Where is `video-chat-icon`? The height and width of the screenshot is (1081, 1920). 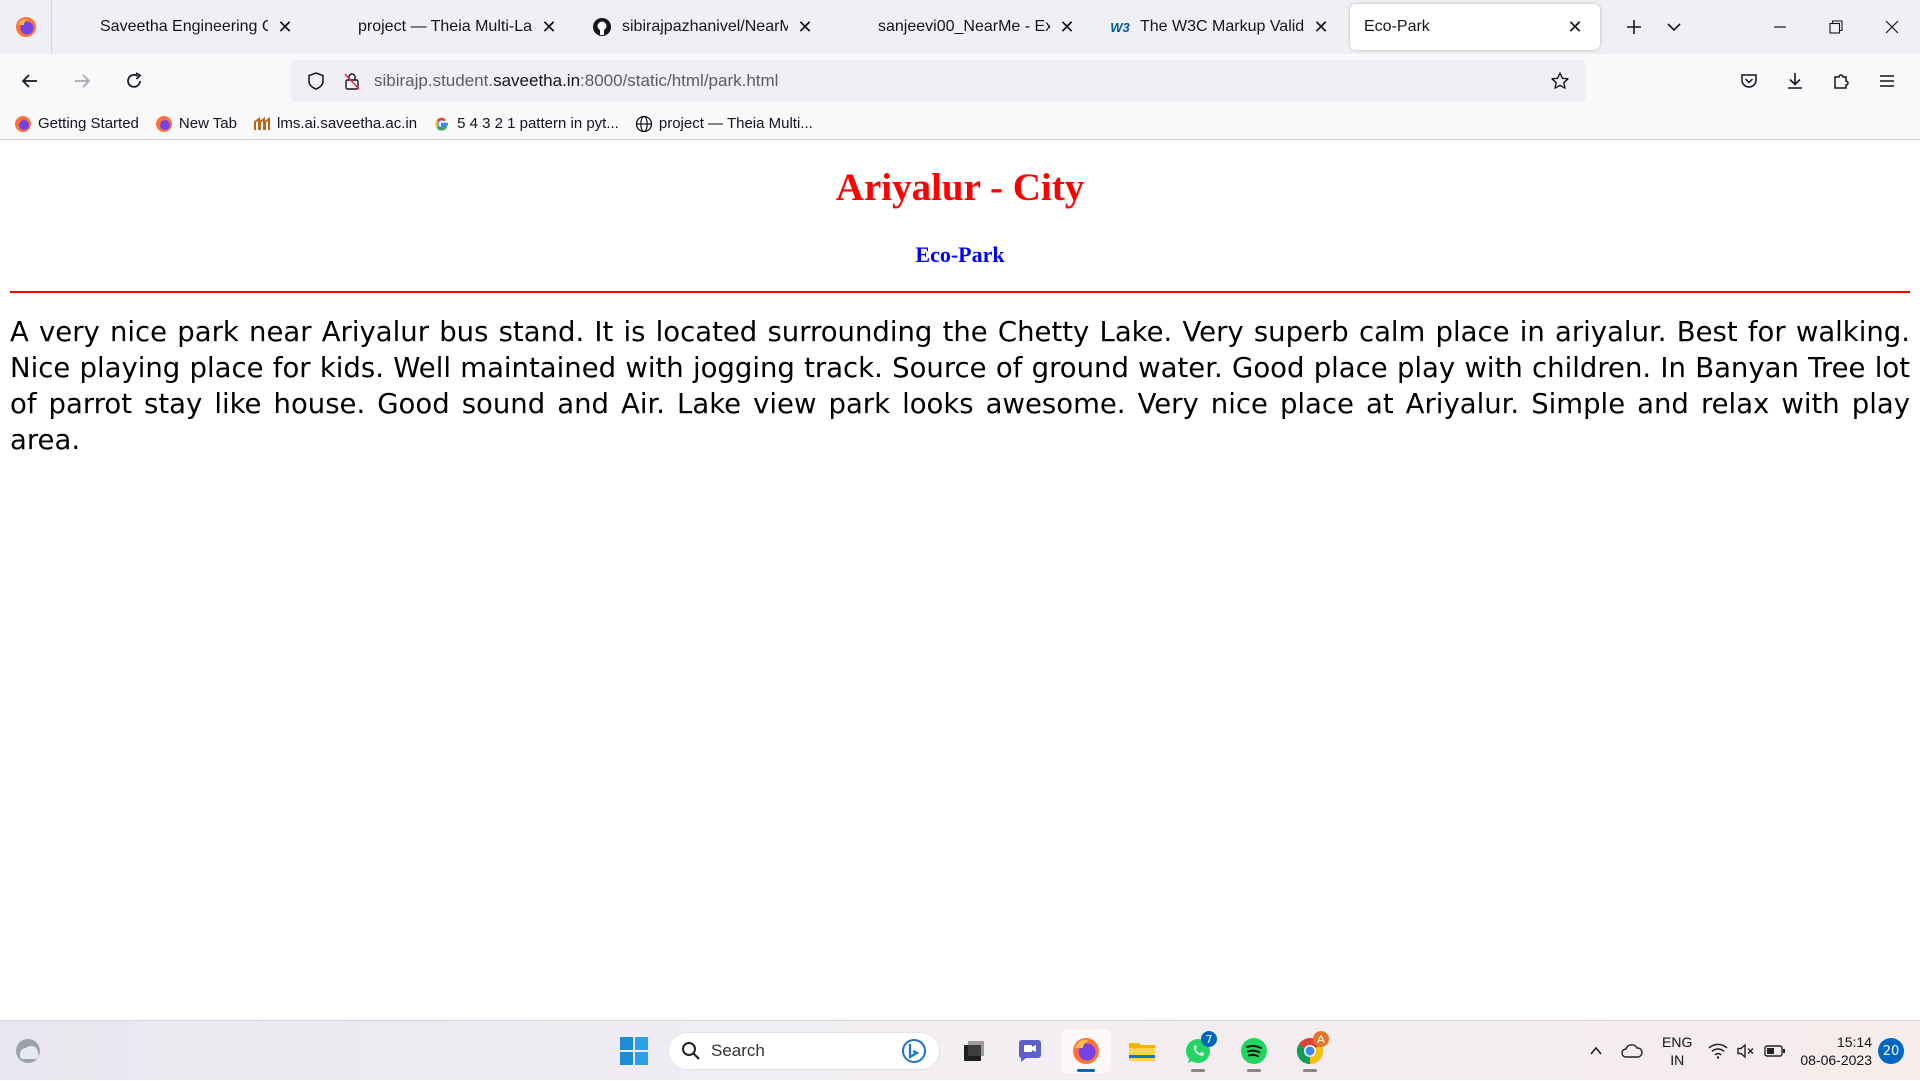
video-chat-icon is located at coordinates (1029, 1051).